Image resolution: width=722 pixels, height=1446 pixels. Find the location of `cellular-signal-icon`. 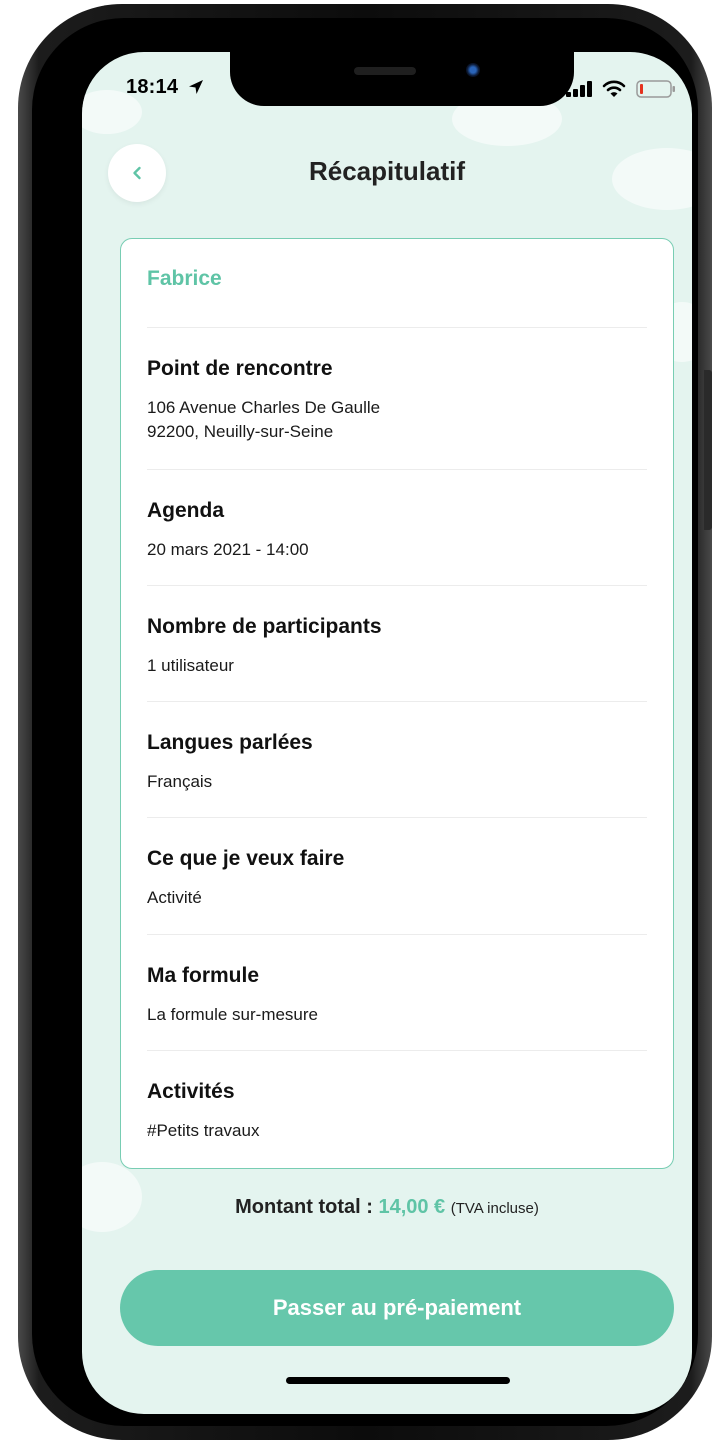

cellular-signal-icon is located at coordinates (579, 89).